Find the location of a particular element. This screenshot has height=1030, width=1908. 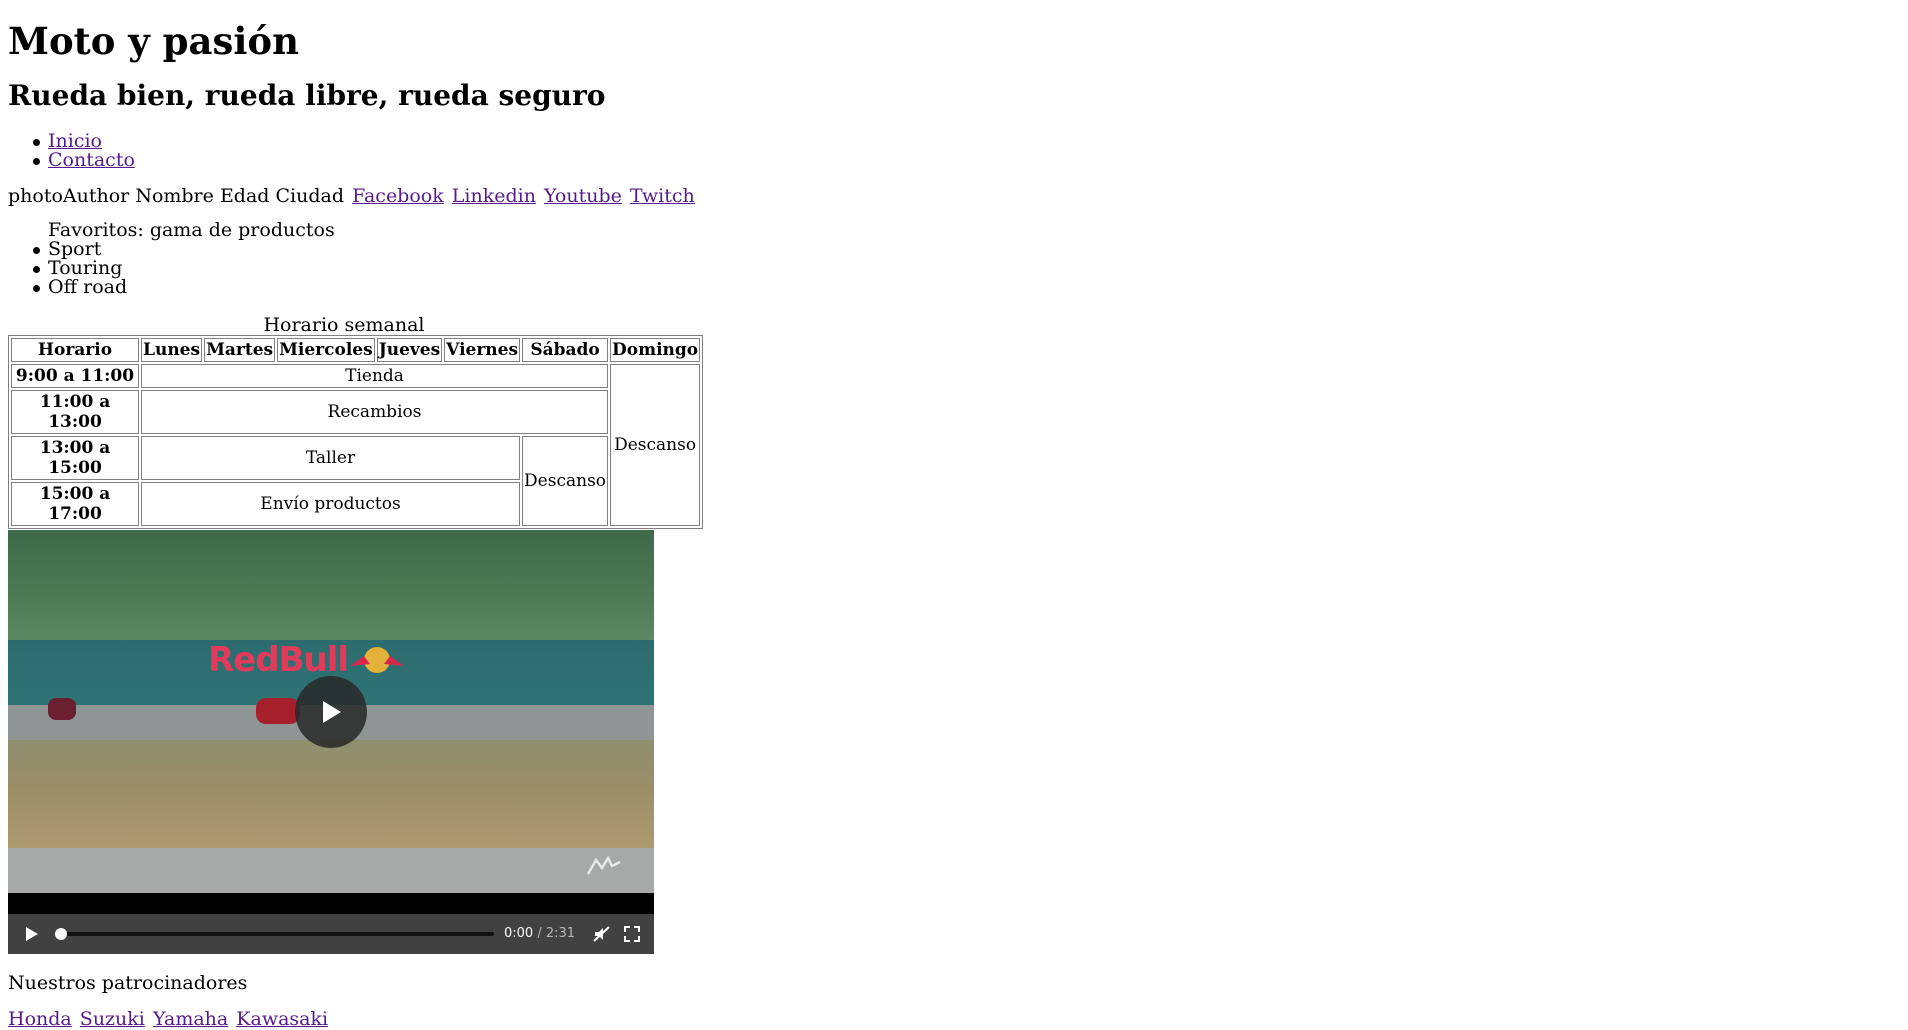

author-city: Ciudad is located at coordinates (310, 196).